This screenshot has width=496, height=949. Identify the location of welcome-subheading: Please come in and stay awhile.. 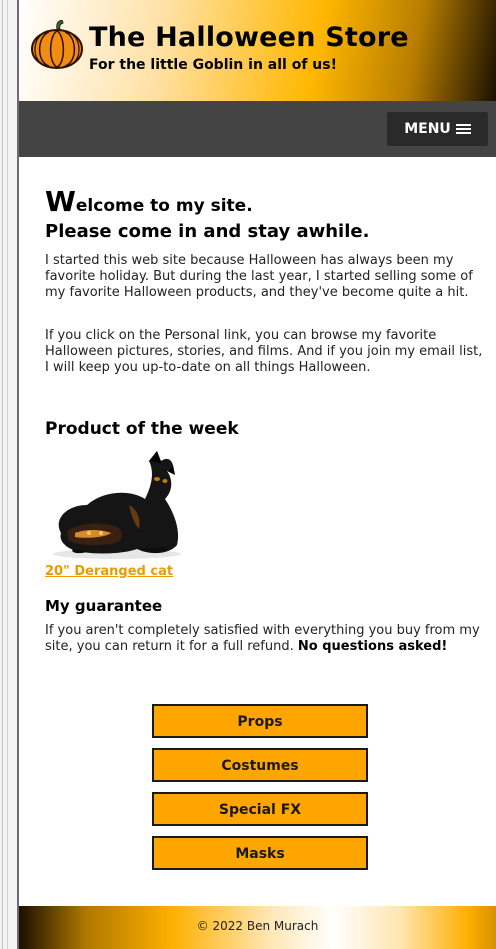
(207, 231).